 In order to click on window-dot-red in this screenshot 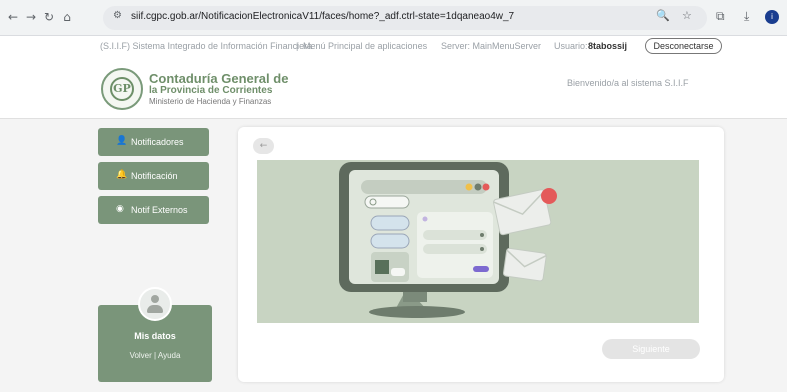, I will do `click(486, 187)`.